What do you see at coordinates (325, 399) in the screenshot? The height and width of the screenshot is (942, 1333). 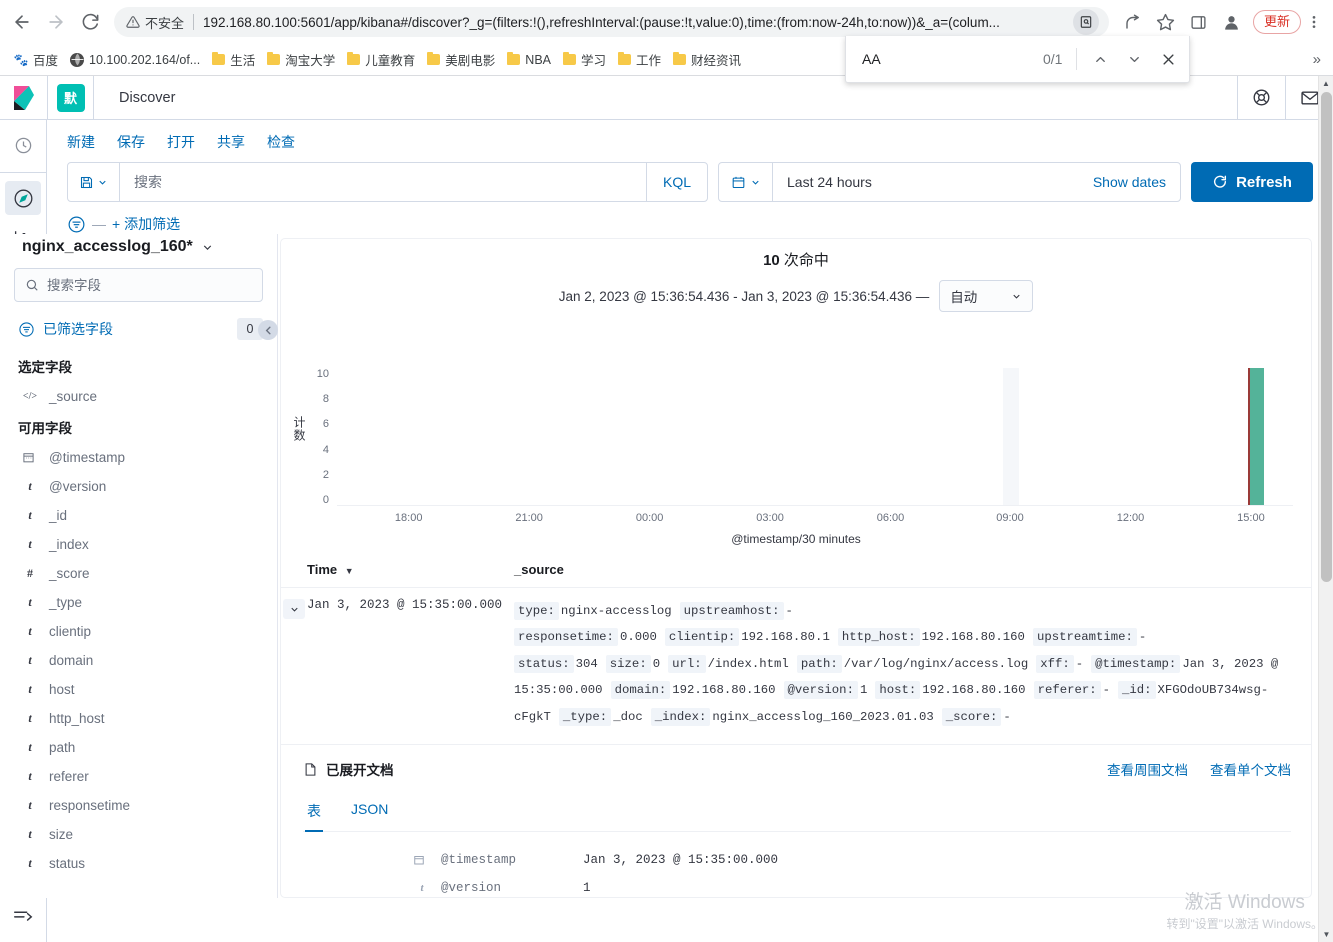 I see `y-tick: 8` at bounding box center [325, 399].